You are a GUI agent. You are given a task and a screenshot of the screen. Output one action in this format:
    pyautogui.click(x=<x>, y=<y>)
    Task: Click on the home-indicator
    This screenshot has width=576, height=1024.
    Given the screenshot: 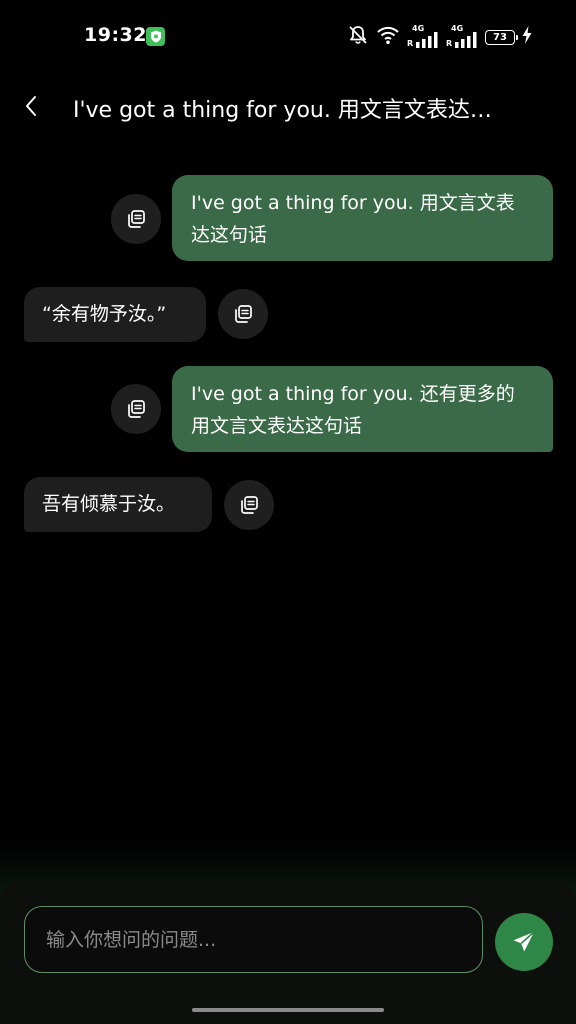 What is the action you would take?
    pyautogui.click(x=288, y=1010)
    